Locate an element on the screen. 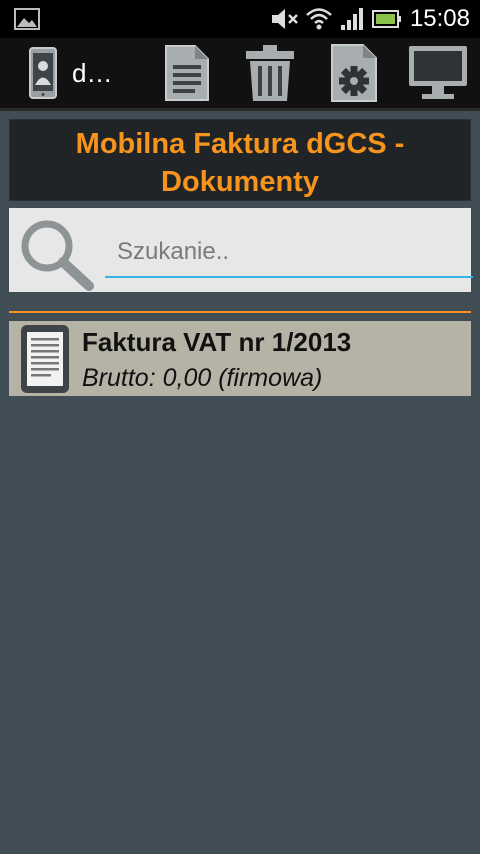 The width and height of the screenshot is (480, 854). delete-button is located at coordinates (270, 73).